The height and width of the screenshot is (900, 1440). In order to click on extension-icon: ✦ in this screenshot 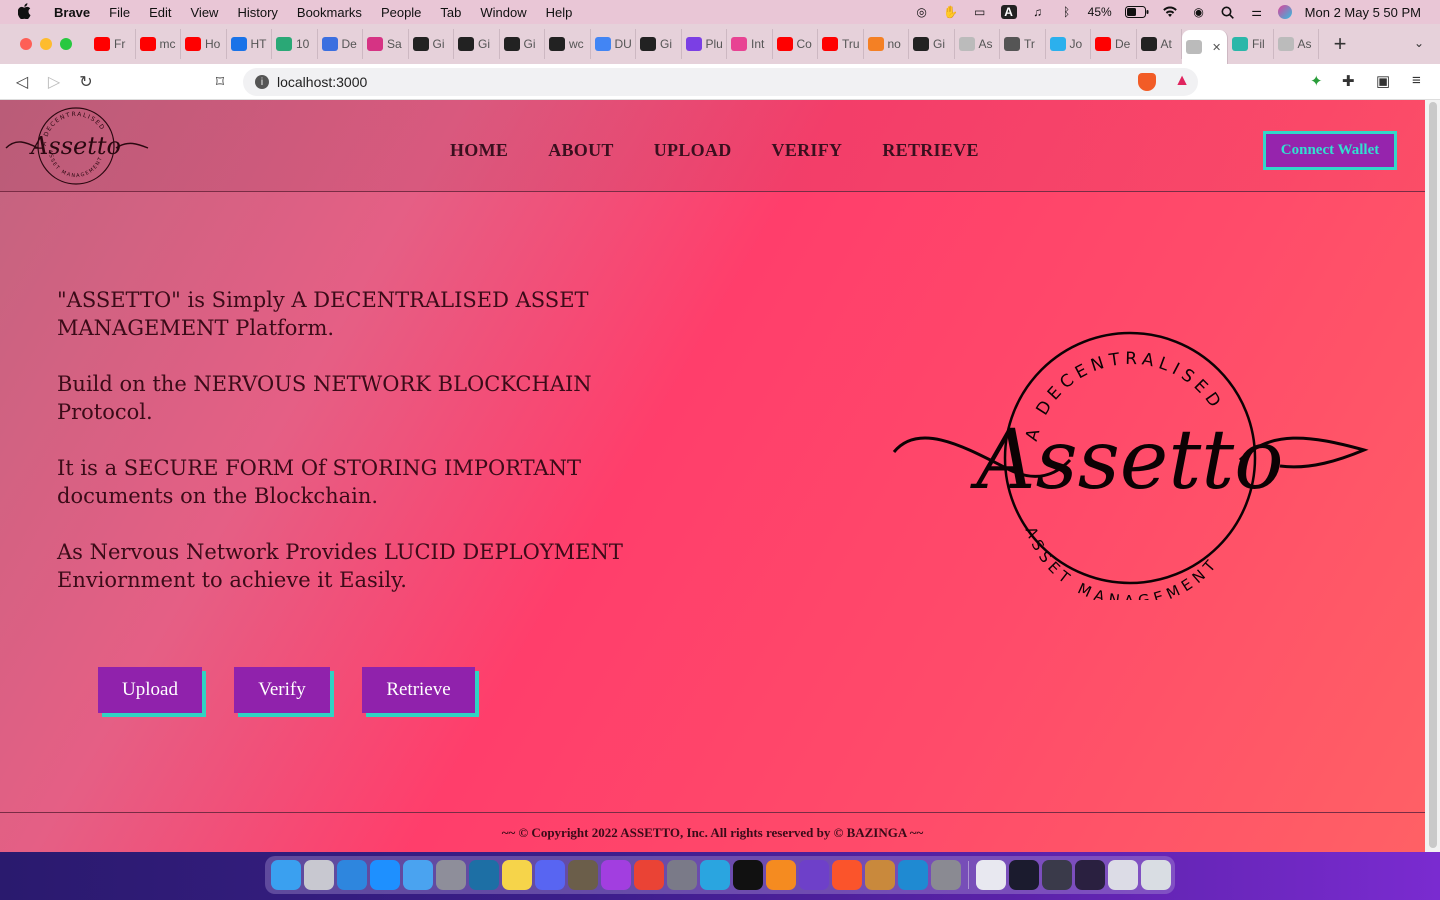, I will do `click(1316, 81)`.